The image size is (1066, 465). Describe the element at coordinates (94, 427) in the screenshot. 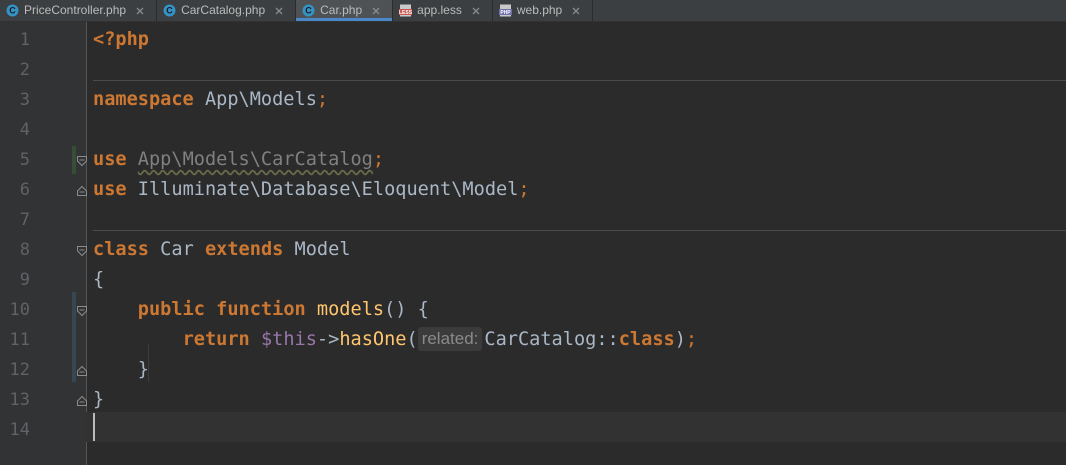

I see `text-cursor` at that location.